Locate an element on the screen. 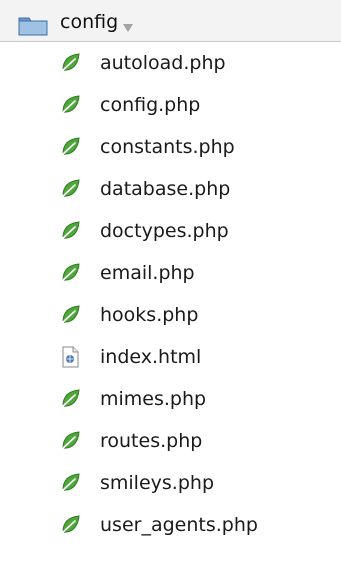 This screenshot has width=341, height=576. file-row: autoload.php is located at coordinates (170, 63).